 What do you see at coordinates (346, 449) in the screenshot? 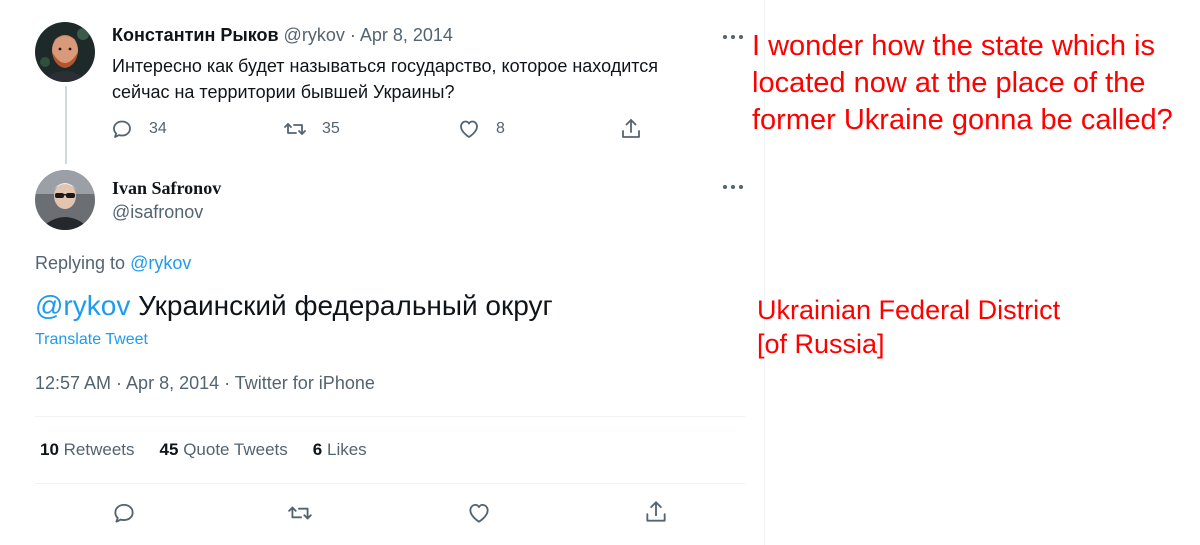
I see `likes-label: Likes` at bounding box center [346, 449].